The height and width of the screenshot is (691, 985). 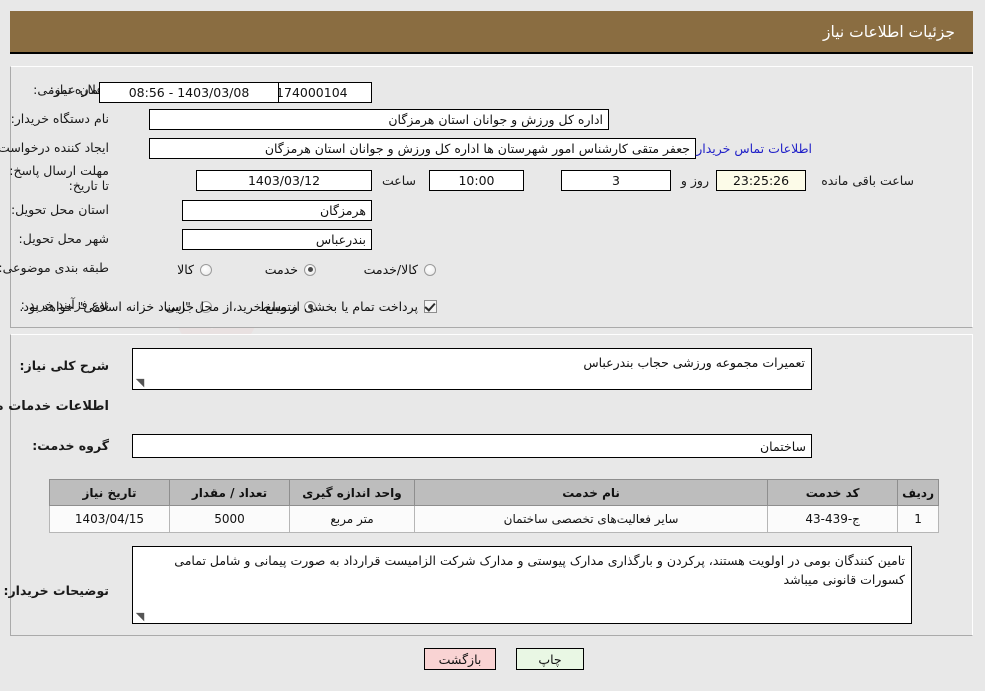 I want to click on cell-index: 1, so click(x=919, y=519).